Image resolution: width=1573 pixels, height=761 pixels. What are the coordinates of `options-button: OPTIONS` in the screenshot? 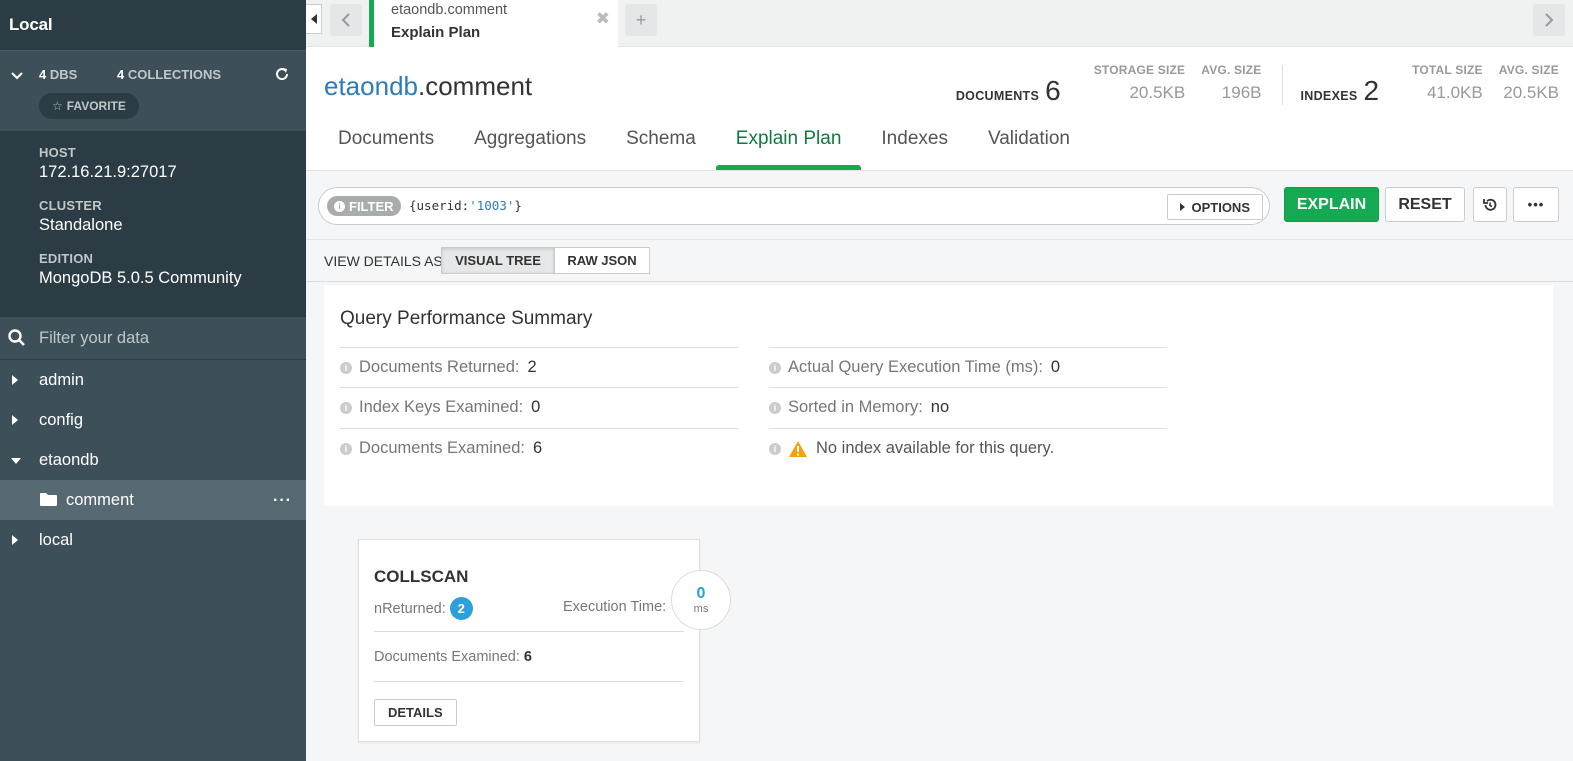 It's located at (1215, 207).